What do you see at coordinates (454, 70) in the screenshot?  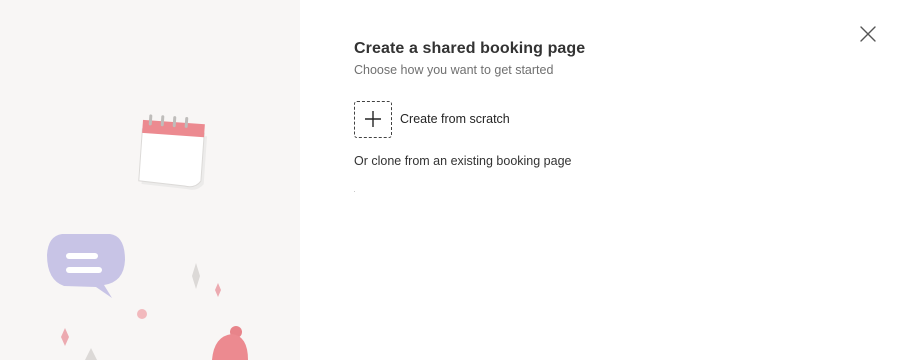 I see `dialog-subtitle: Choose how you want to get started` at bounding box center [454, 70].